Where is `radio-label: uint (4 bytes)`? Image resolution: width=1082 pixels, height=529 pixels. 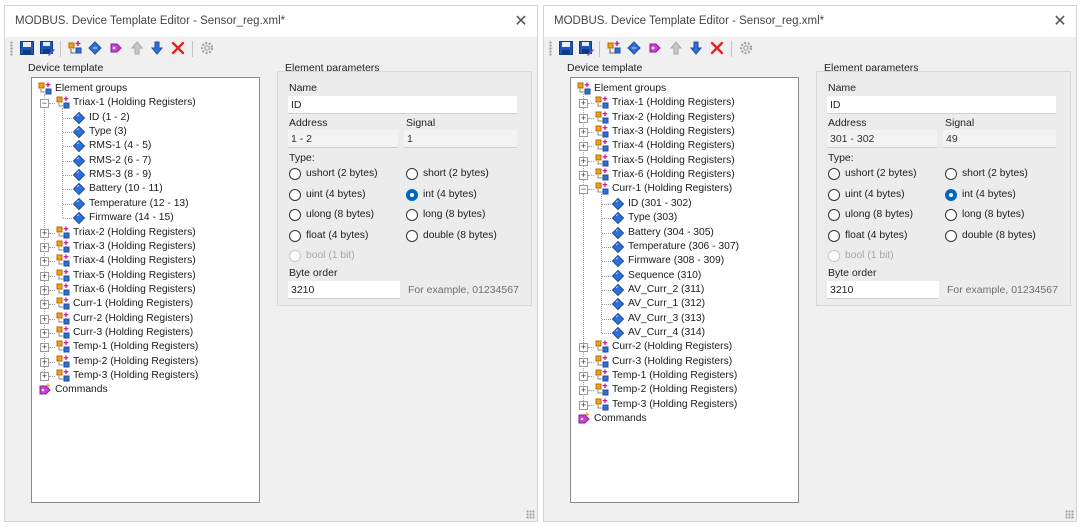 radio-label: uint (4 bytes) is located at coordinates (875, 194).